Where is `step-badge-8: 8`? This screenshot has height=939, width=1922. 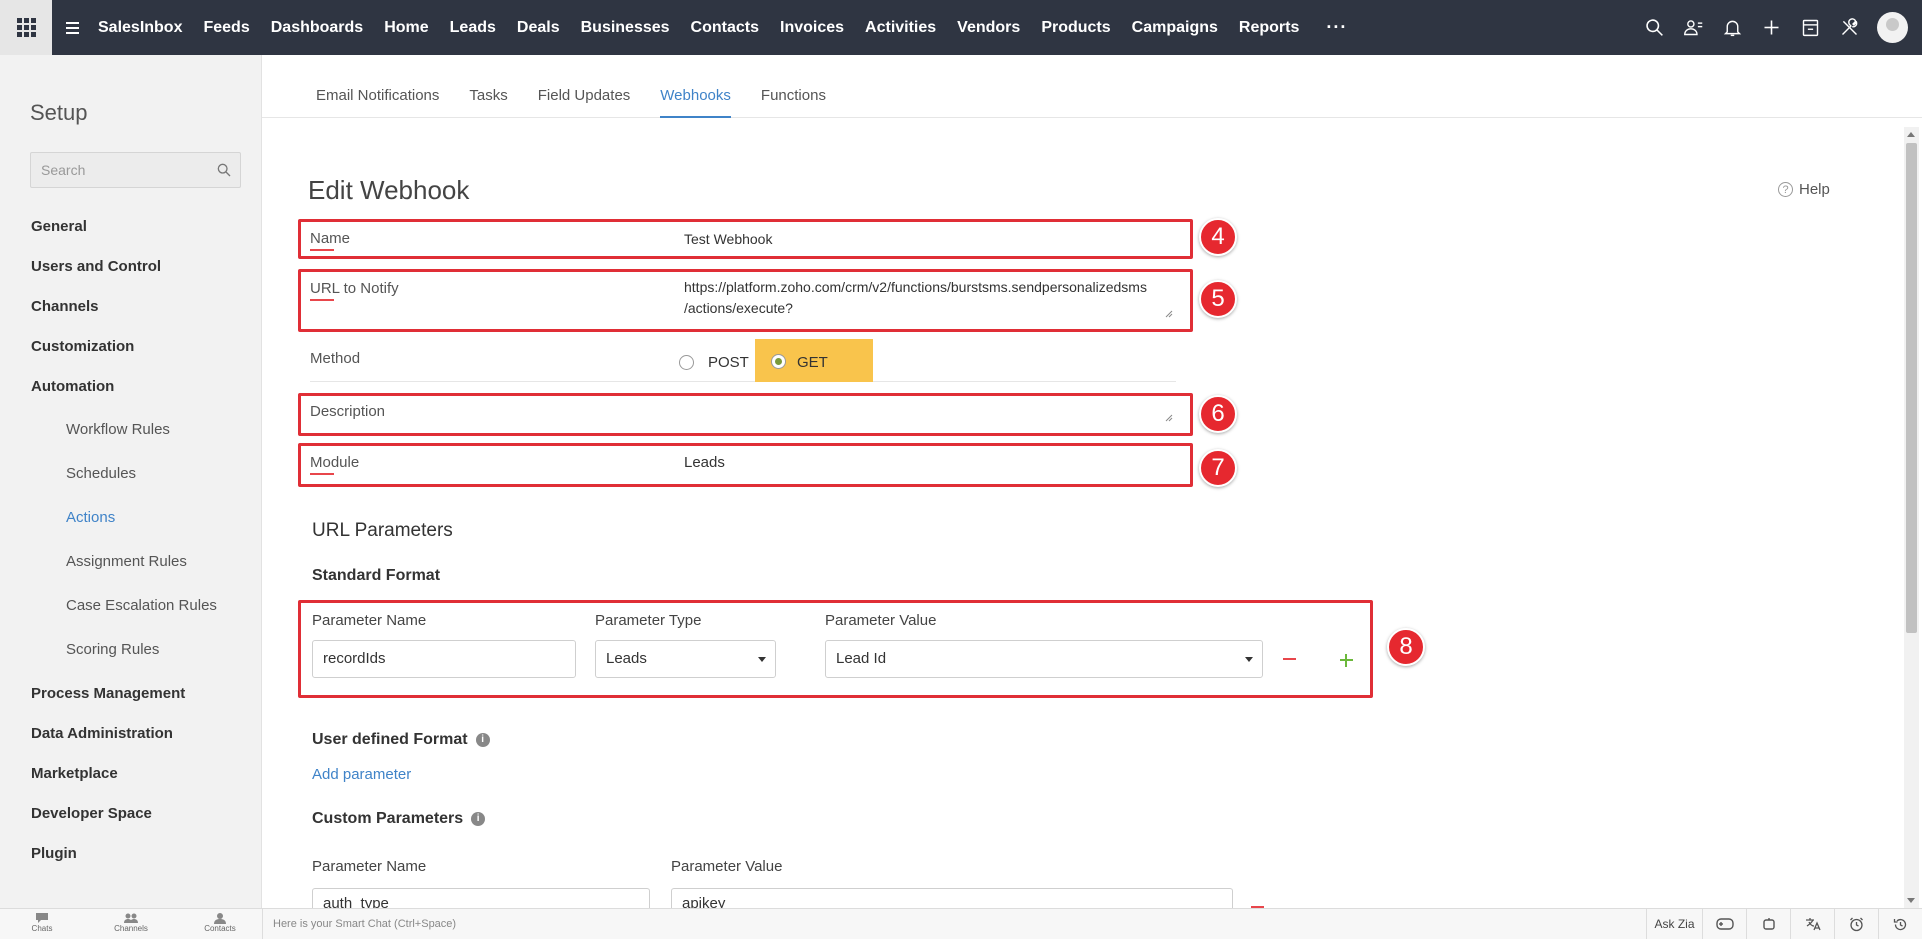
step-badge-8: 8 is located at coordinates (1406, 647).